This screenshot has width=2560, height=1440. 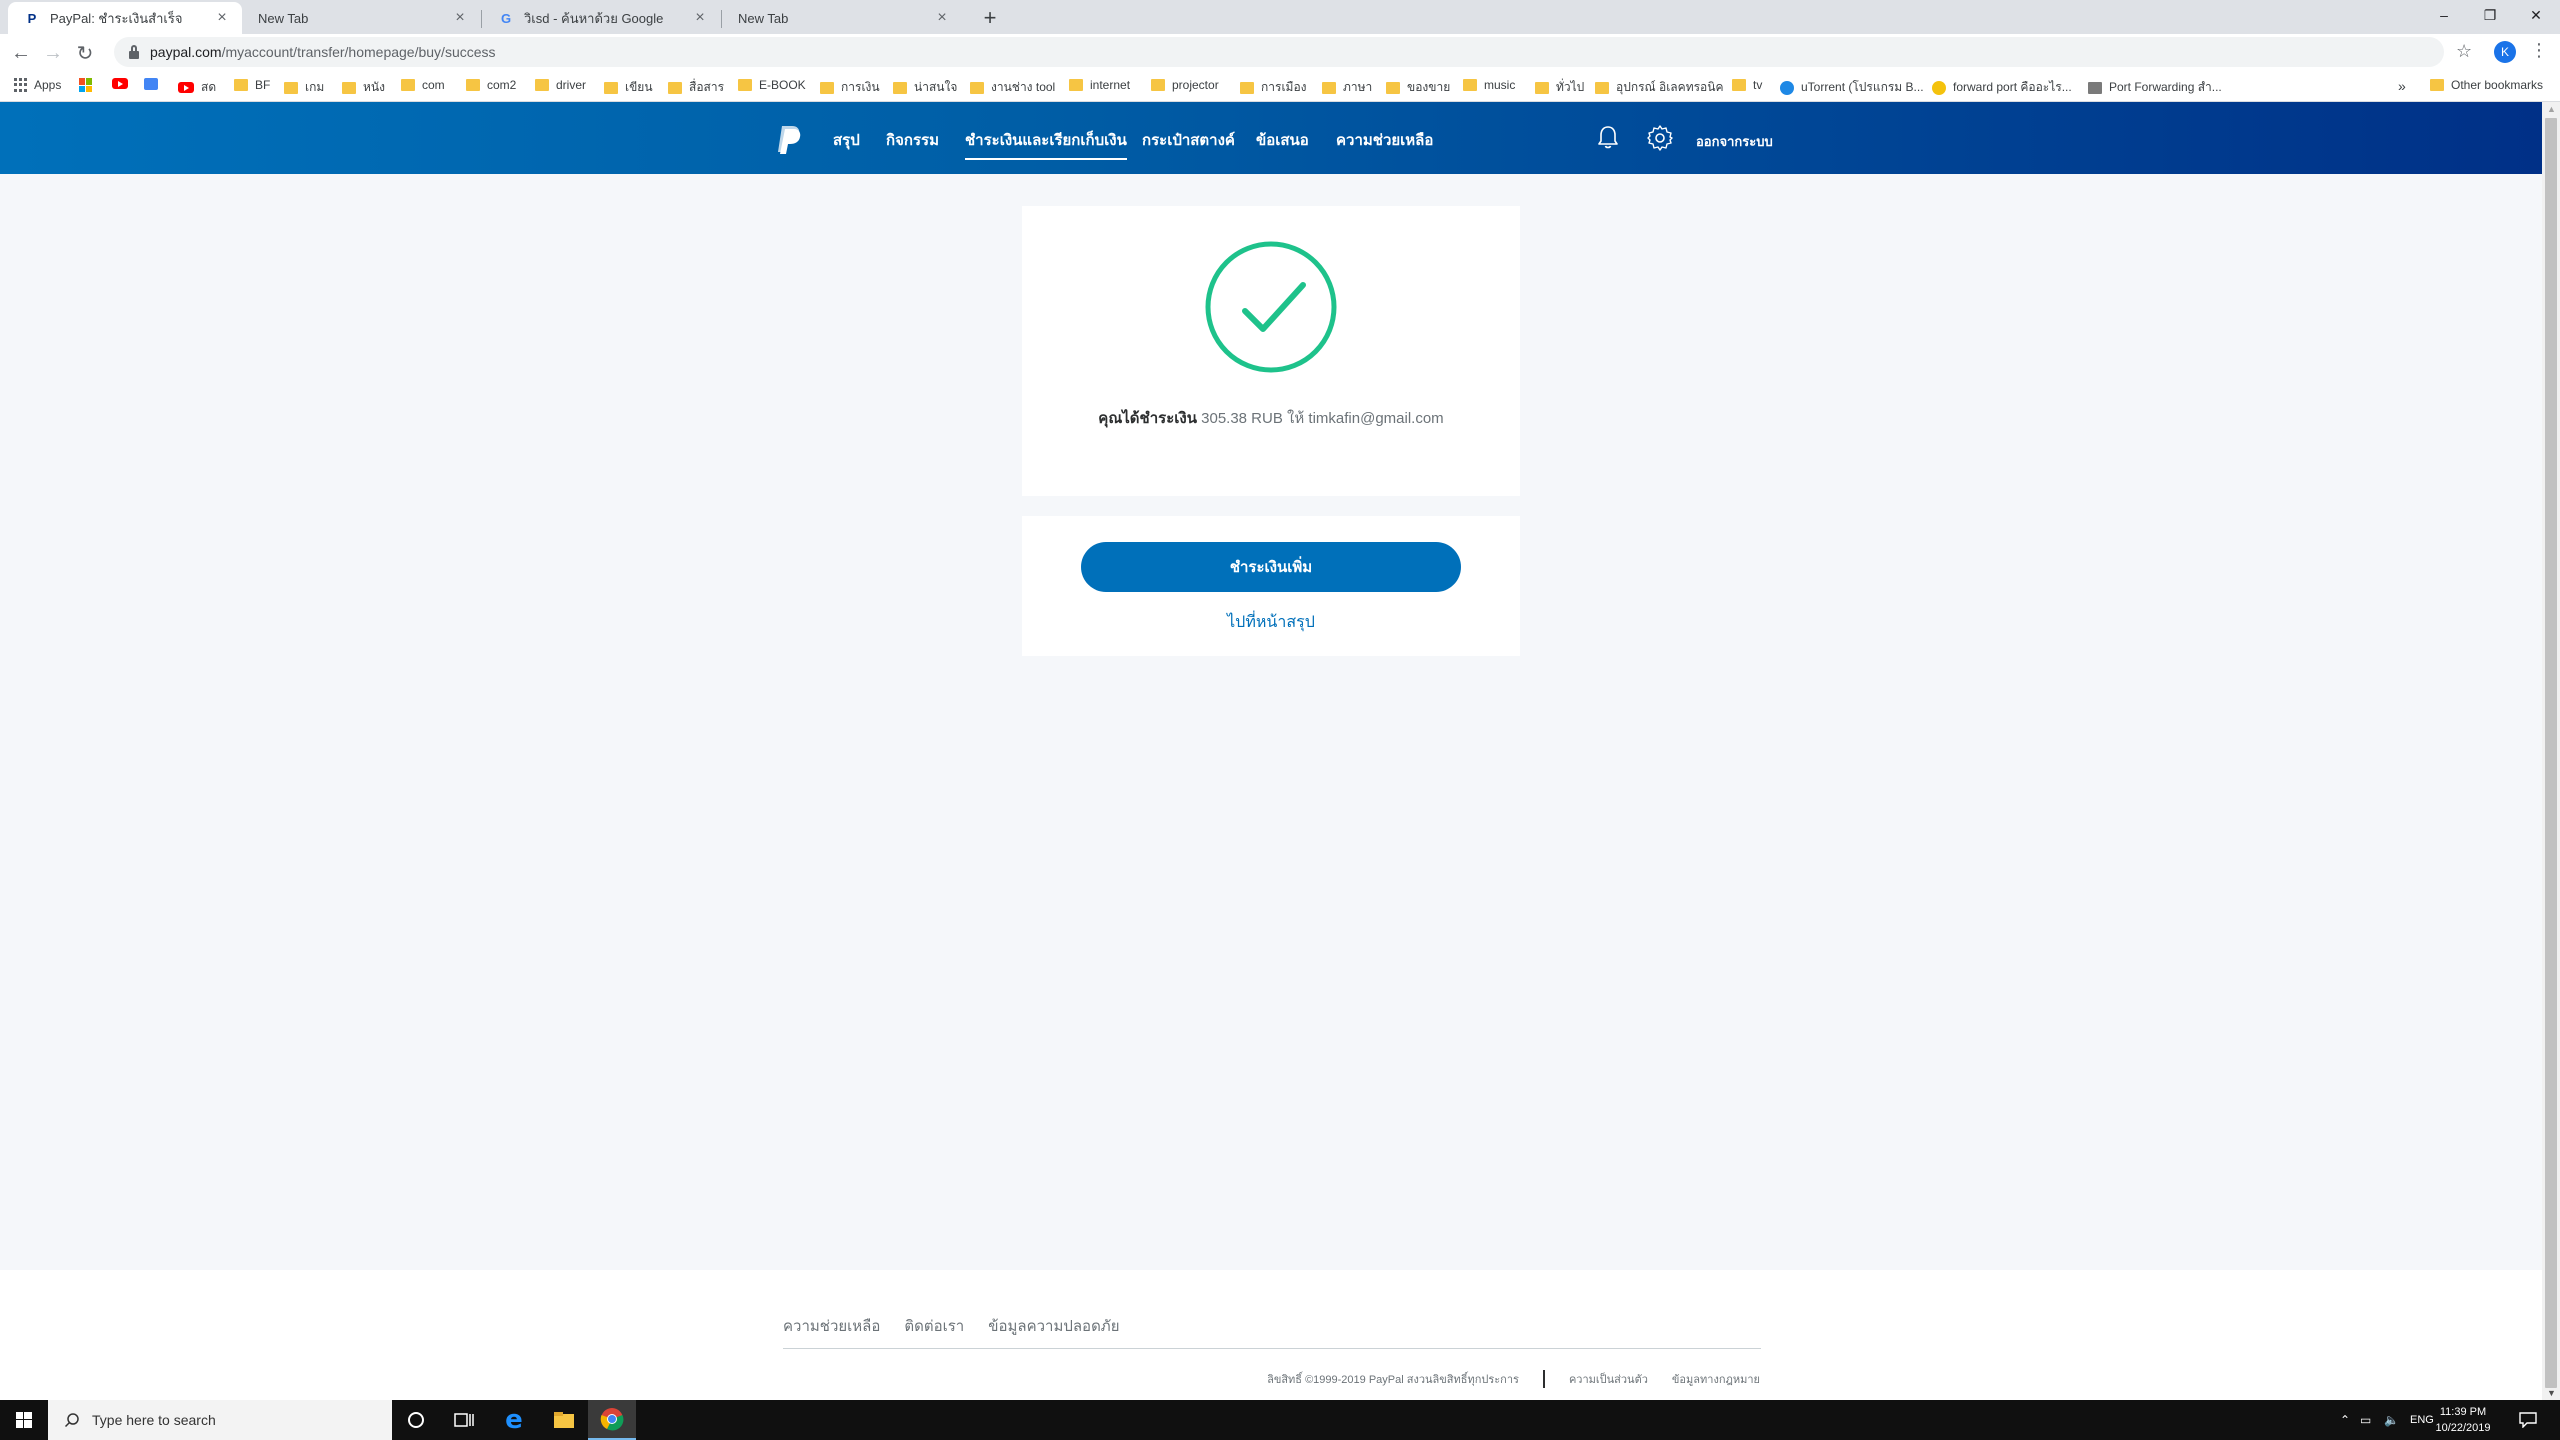 I want to click on bookmark-live: สด, so click(x=197, y=87).